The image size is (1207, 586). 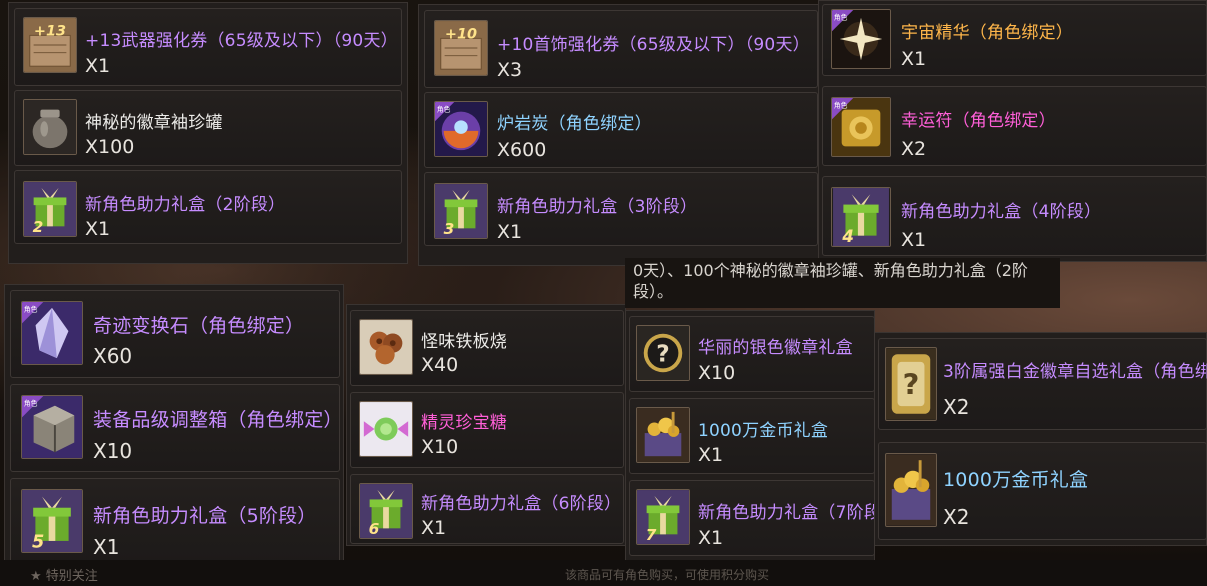 What do you see at coordinates (216, 420) in the screenshot?
I see `item-name: 装备品级调整箱（角色绑定）` at bounding box center [216, 420].